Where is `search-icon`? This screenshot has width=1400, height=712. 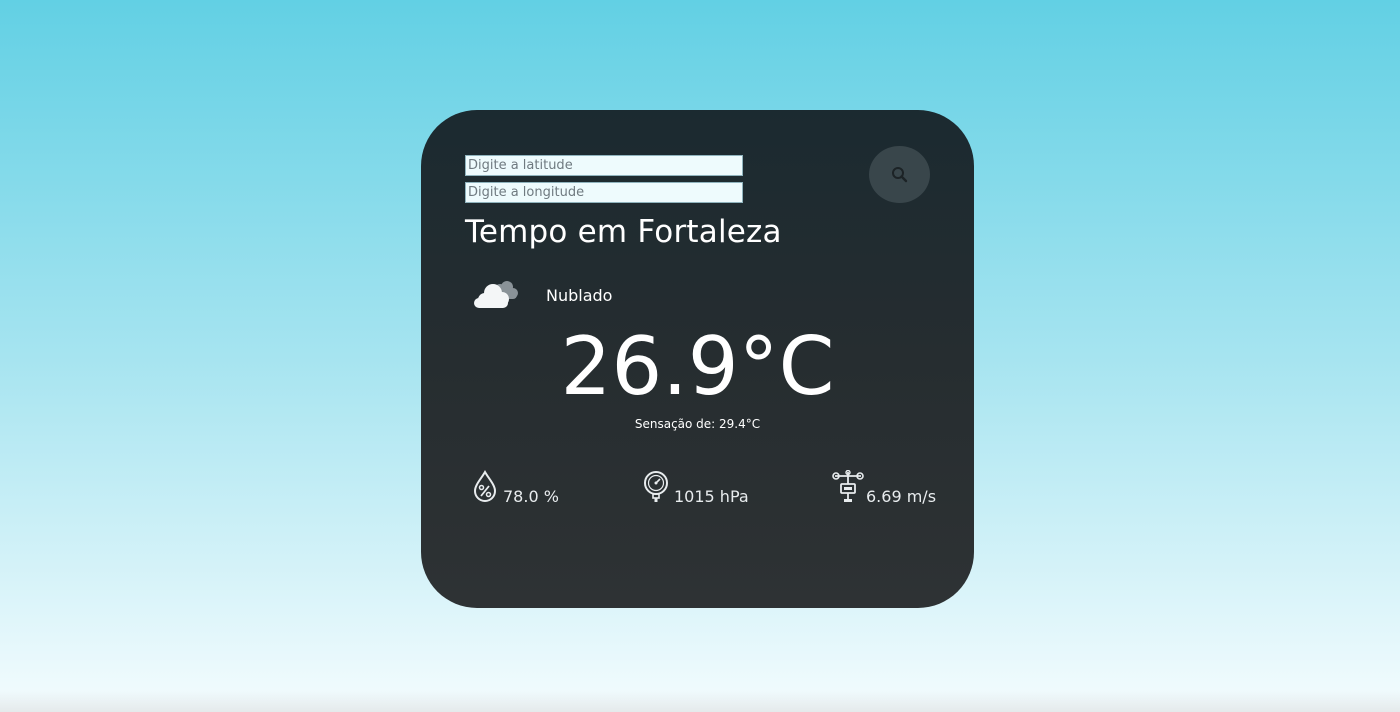 search-icon is located at coordinates (900, 175).